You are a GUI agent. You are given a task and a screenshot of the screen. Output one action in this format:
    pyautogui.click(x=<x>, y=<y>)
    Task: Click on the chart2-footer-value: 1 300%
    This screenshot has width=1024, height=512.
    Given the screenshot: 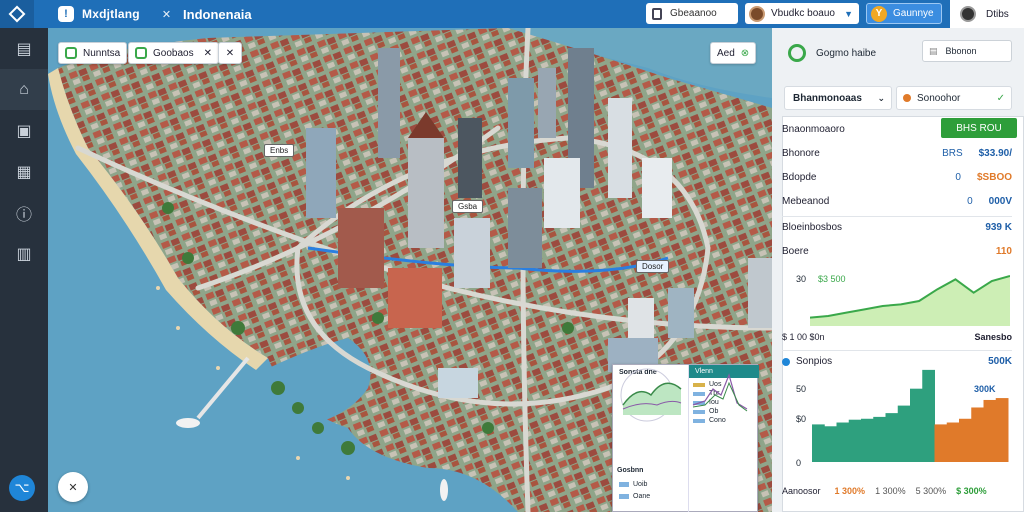 What is the action you would take?
    pyautogui.click(x=850, y=491)
    